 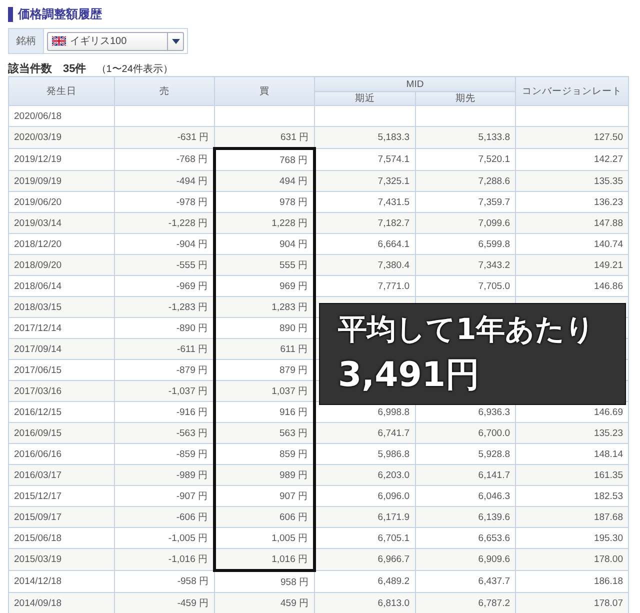 What do you see at coordinates (494, 475) in the screenshot?
I see `table-cell: 6,141.7` at bounding box center [494, 475].